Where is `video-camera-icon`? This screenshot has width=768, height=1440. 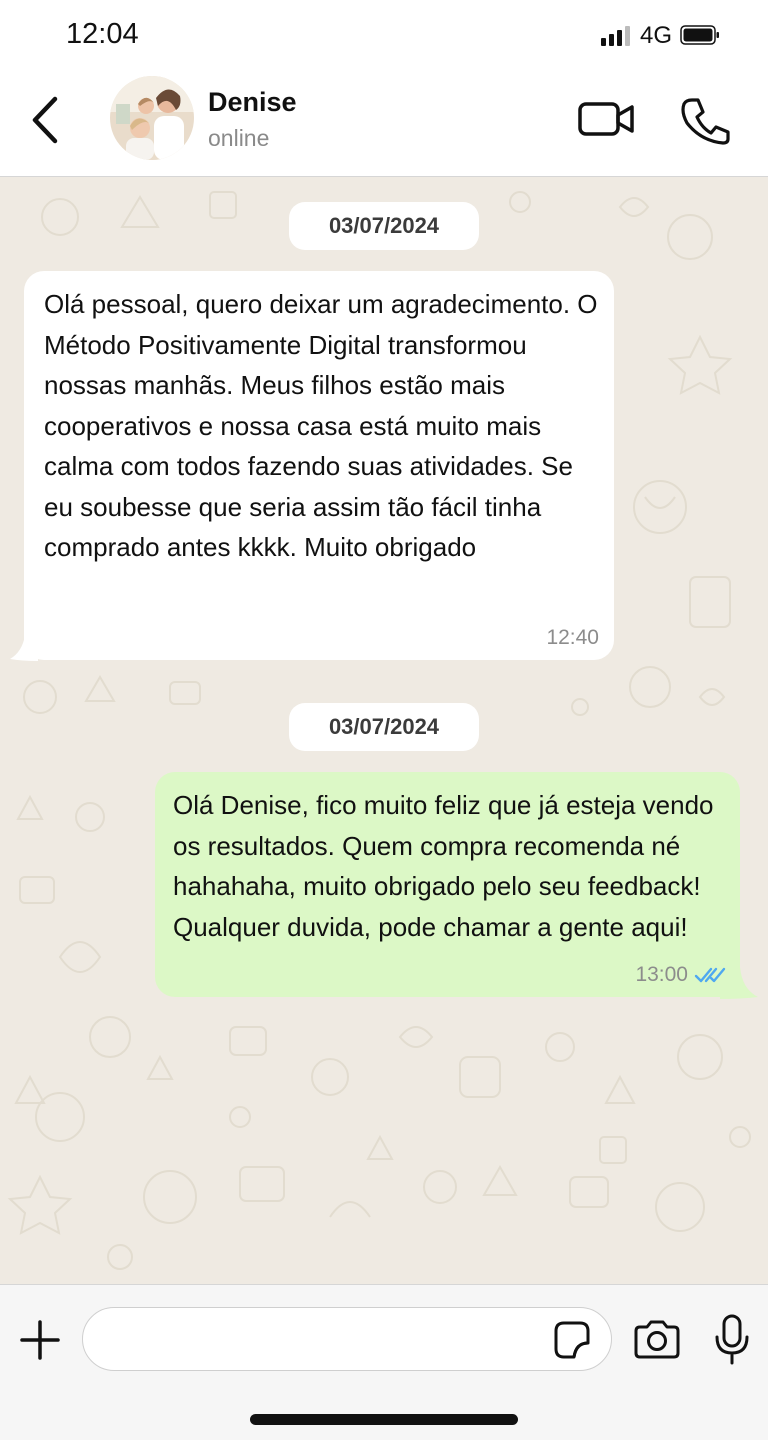 video-camera-icon is located at coordinates (606, 120).